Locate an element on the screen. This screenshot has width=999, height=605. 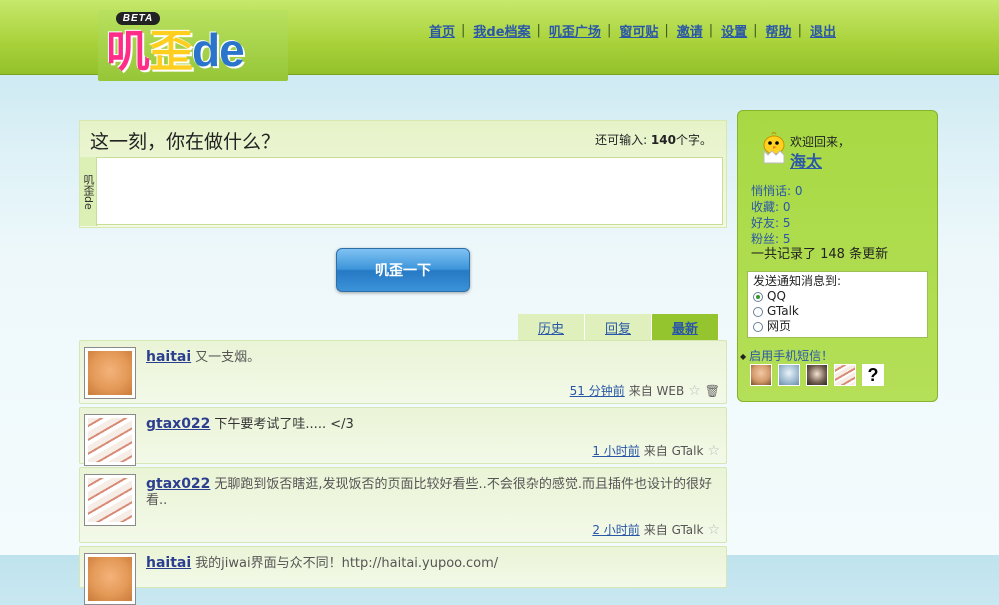
feed-meta: 2 小时前 来自 GTalk ☆ is located at coordinates (656, 529).